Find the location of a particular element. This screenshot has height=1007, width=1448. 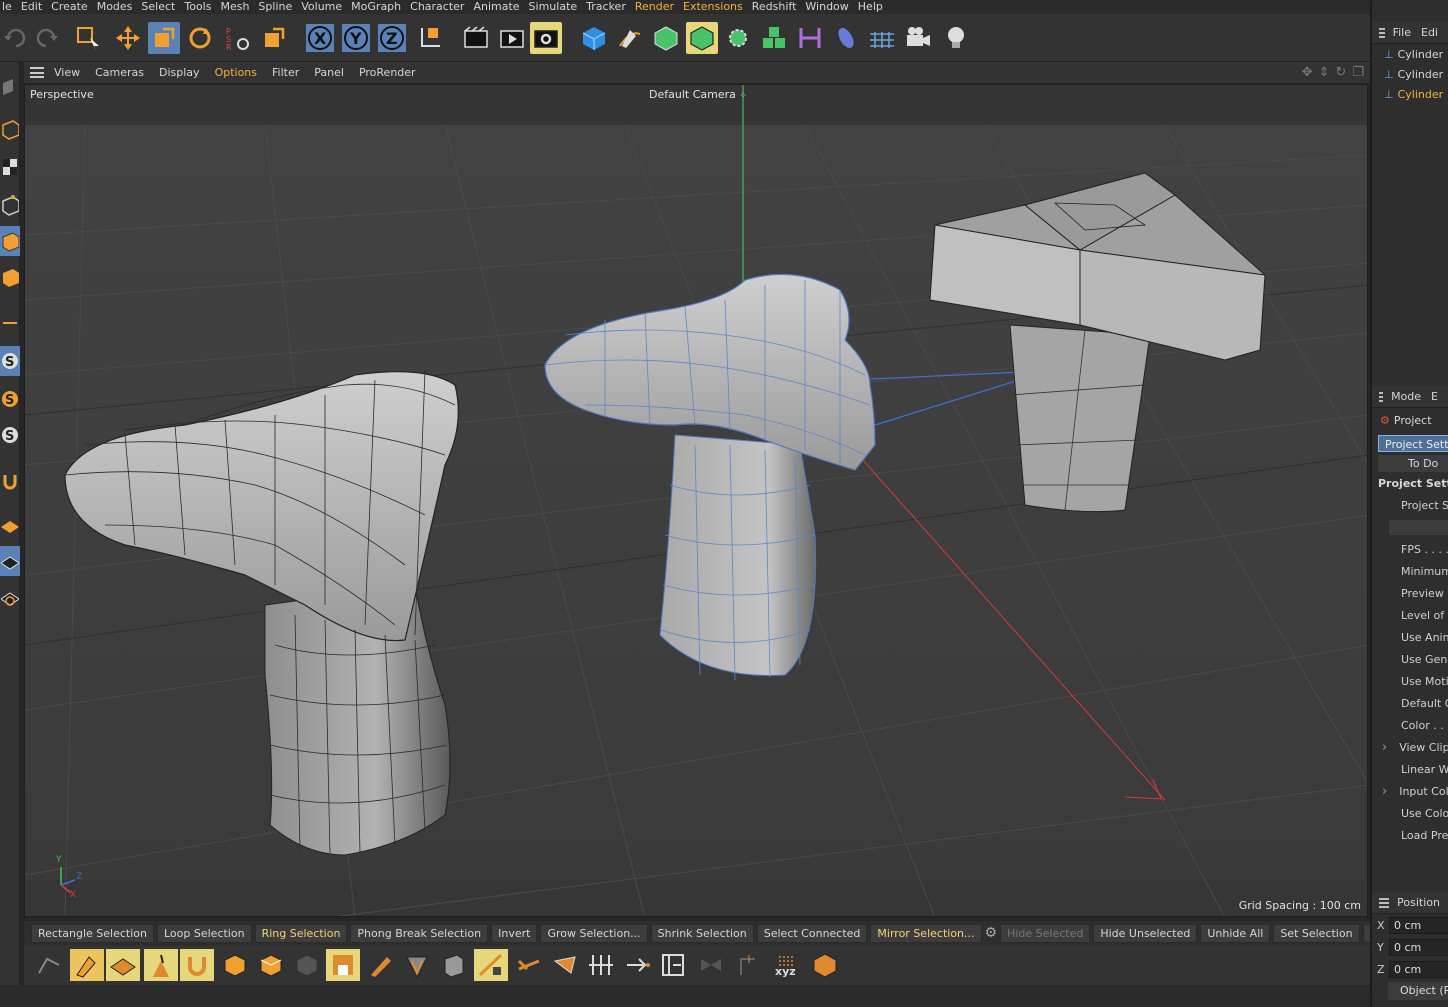

extrude-icon is located at coordinates (235, 965).